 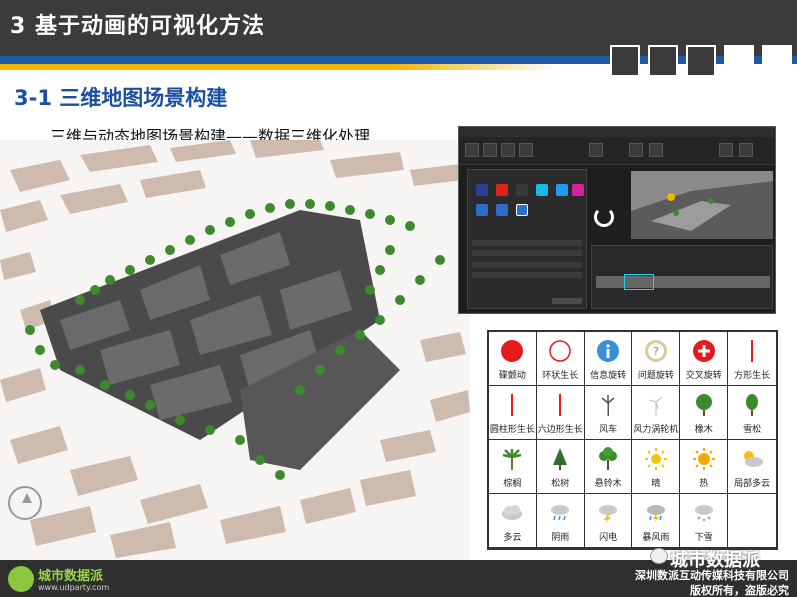 What do you see at coordinates (704, 459) in the screenshot?
I see `hot-sun-icon` at bounding box center [704, 459].